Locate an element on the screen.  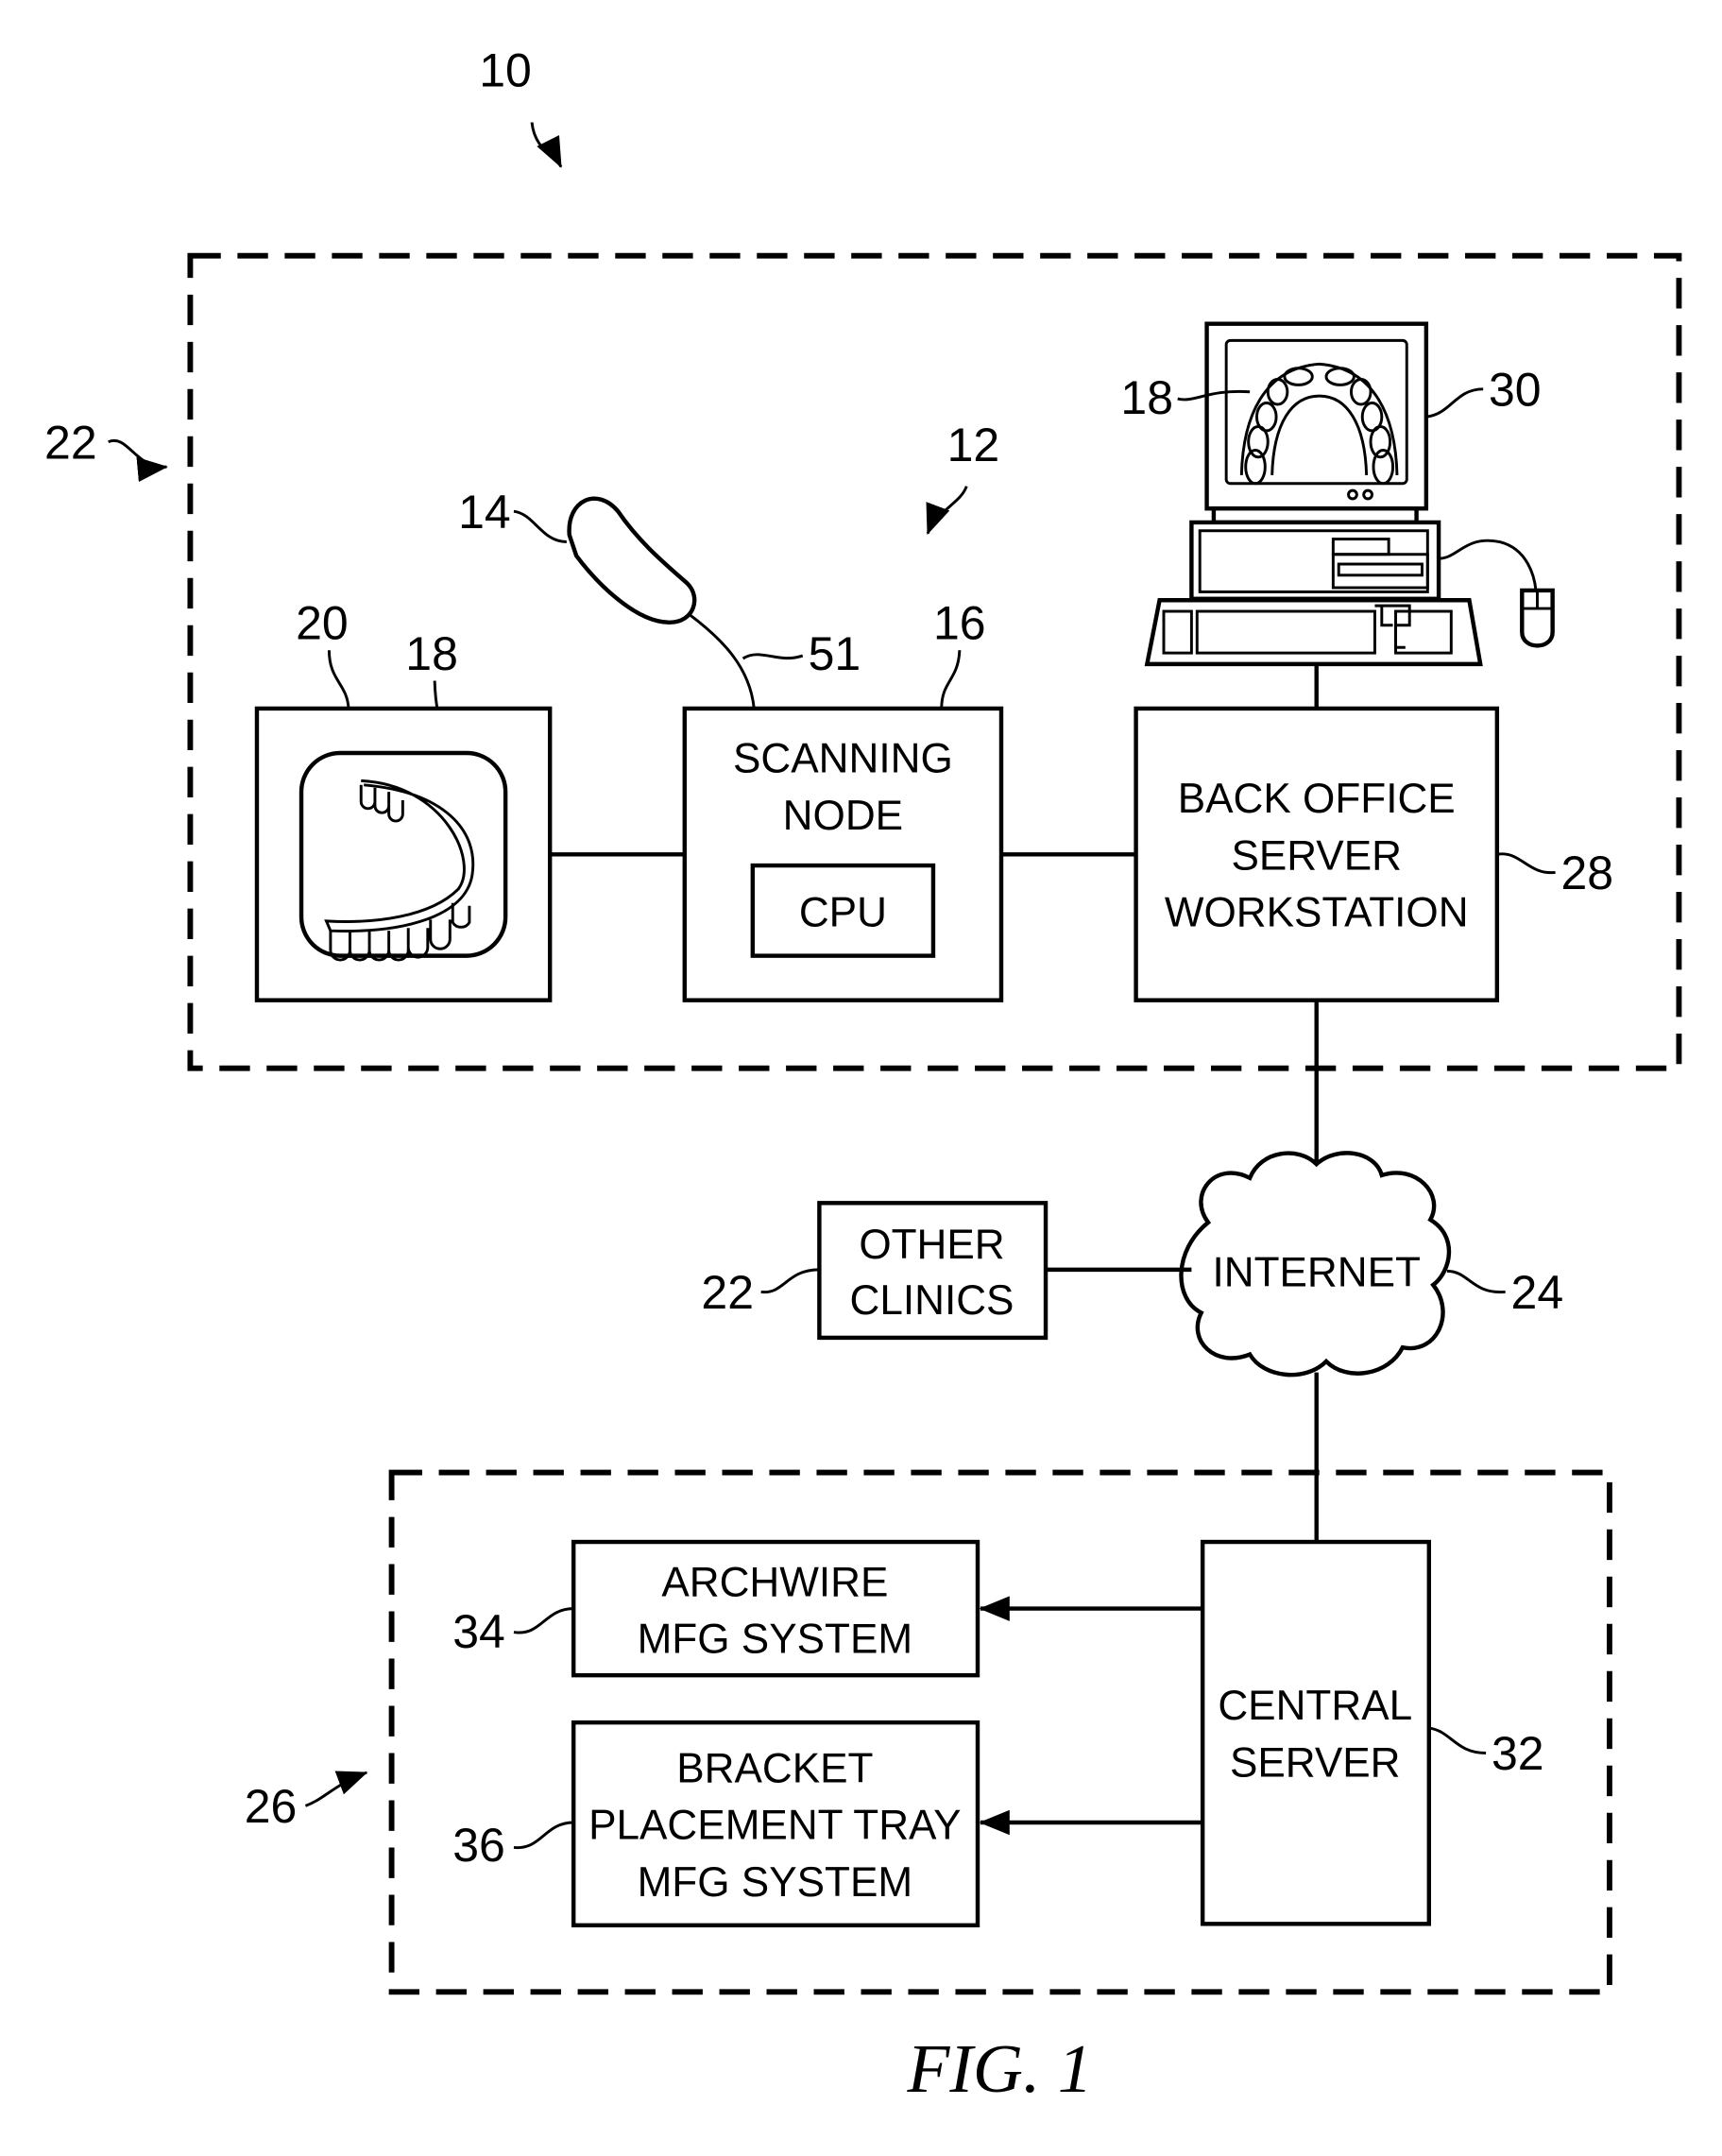
archwire-label-line2: MFG SYSTEM is located at coordinates (775, 1640).